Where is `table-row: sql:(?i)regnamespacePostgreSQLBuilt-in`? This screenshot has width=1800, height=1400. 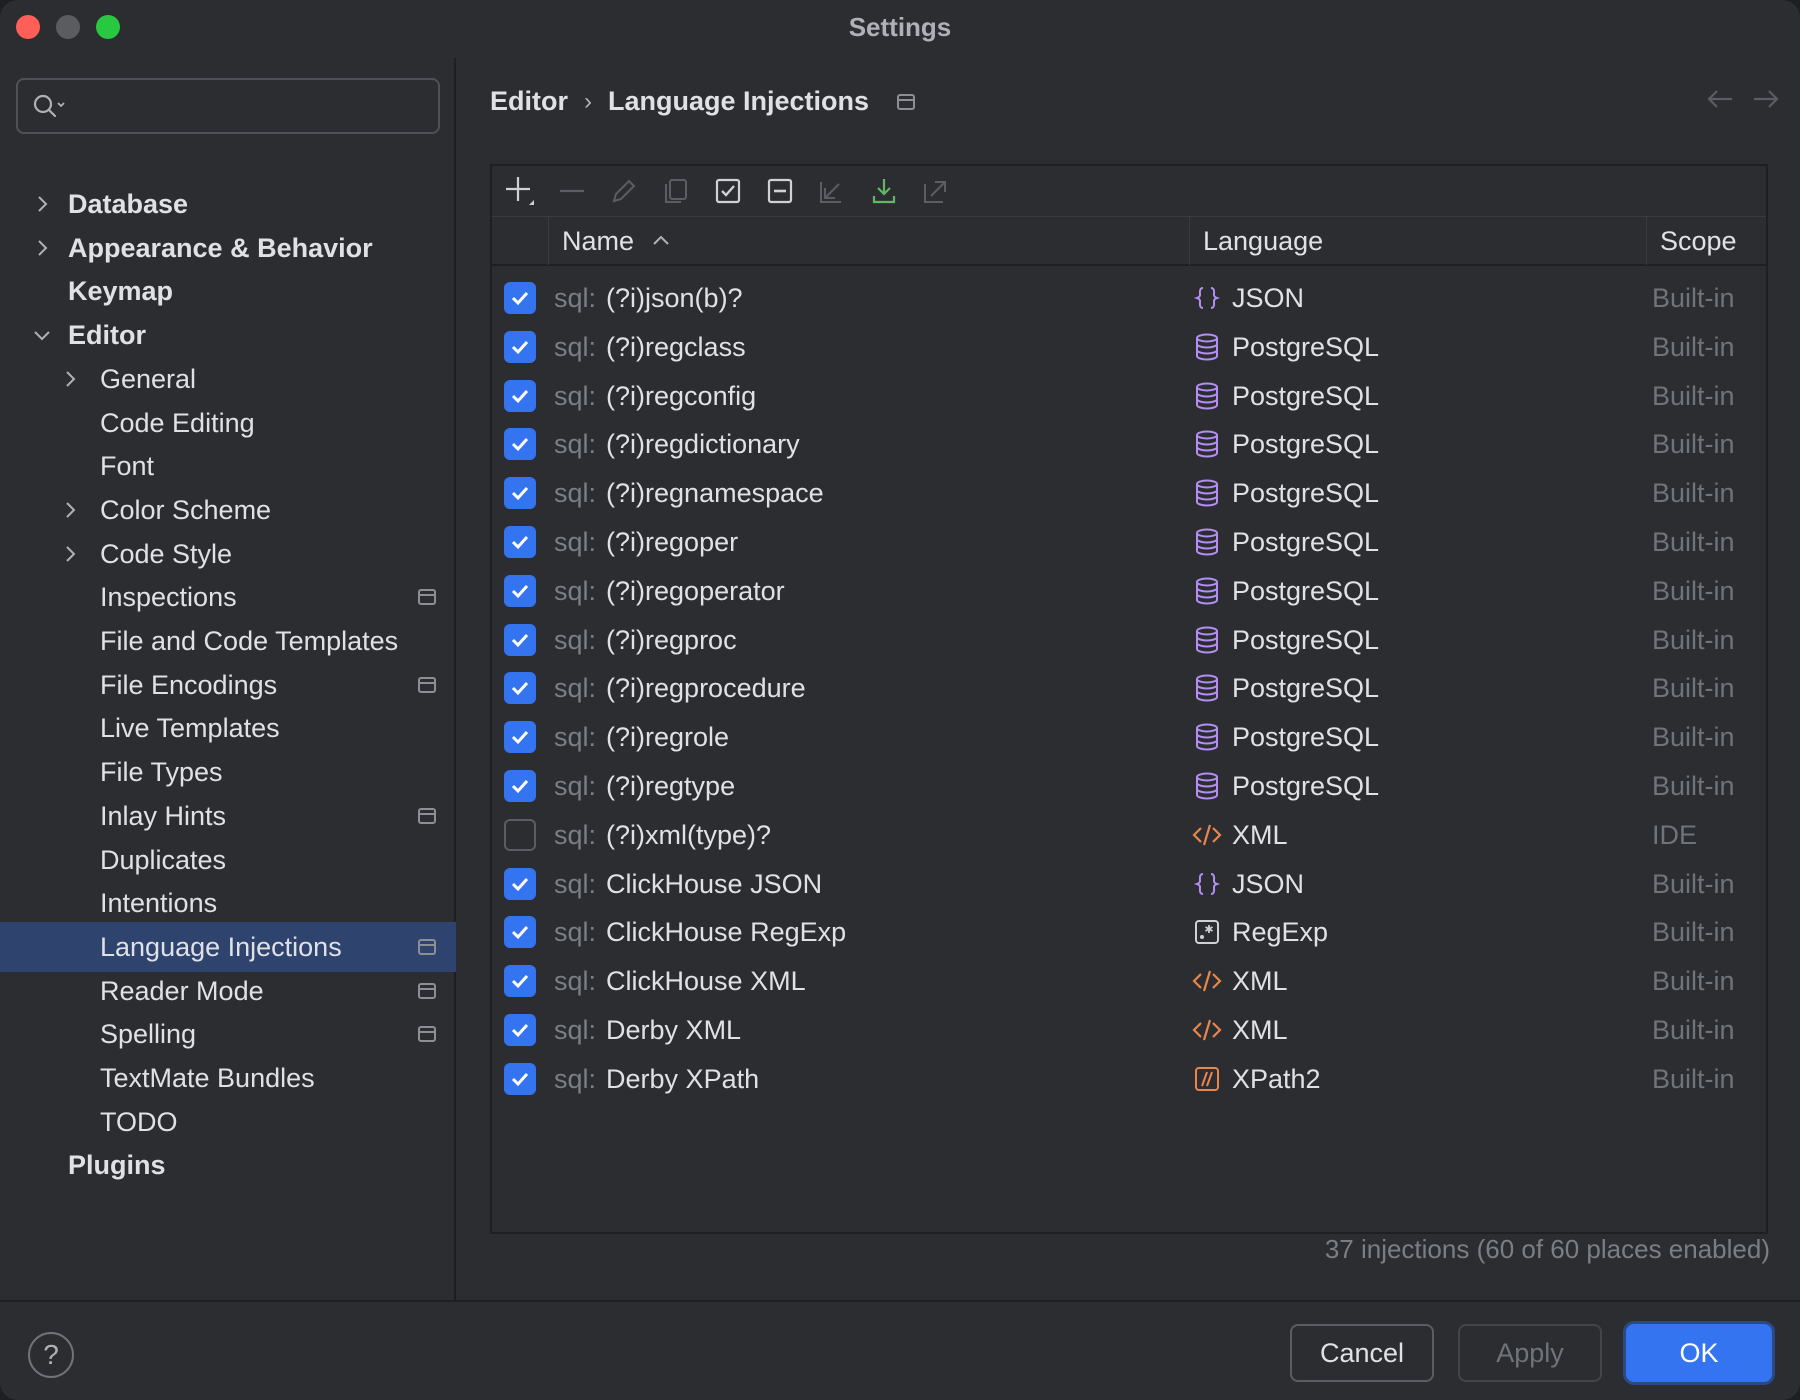
table-row: sql:(?i)regnamespacePostgreSQLBuilt-in is located at coordinates (1129, 493).